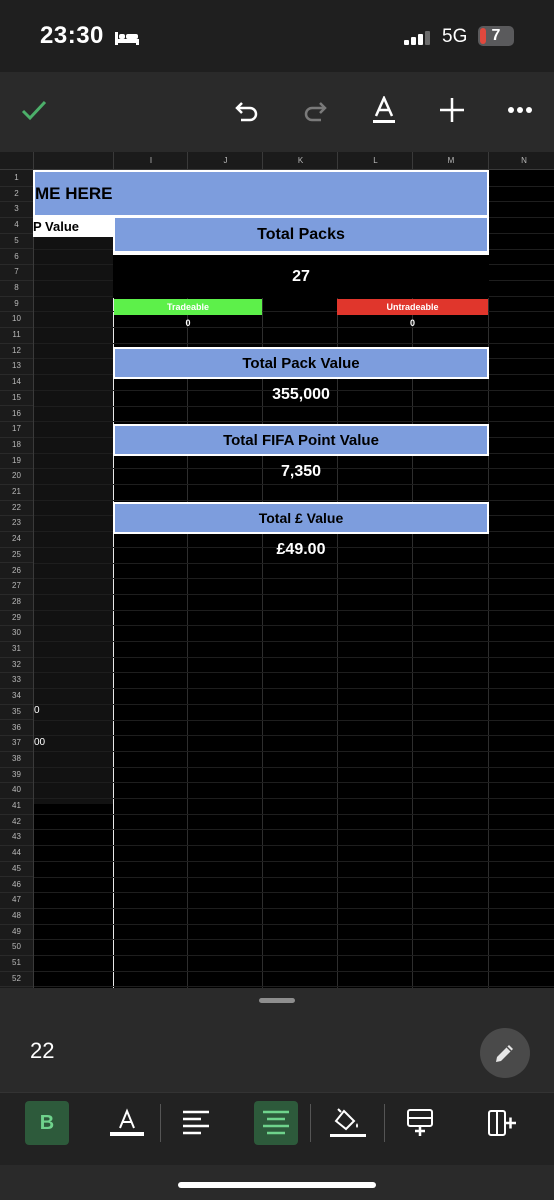 Image resolution: width=554 pixels, height=1200 pixels. What do you see at coordinates (16, 351) in the screenshot?
I see `row-header: 12` at bounding box center [16, 351].